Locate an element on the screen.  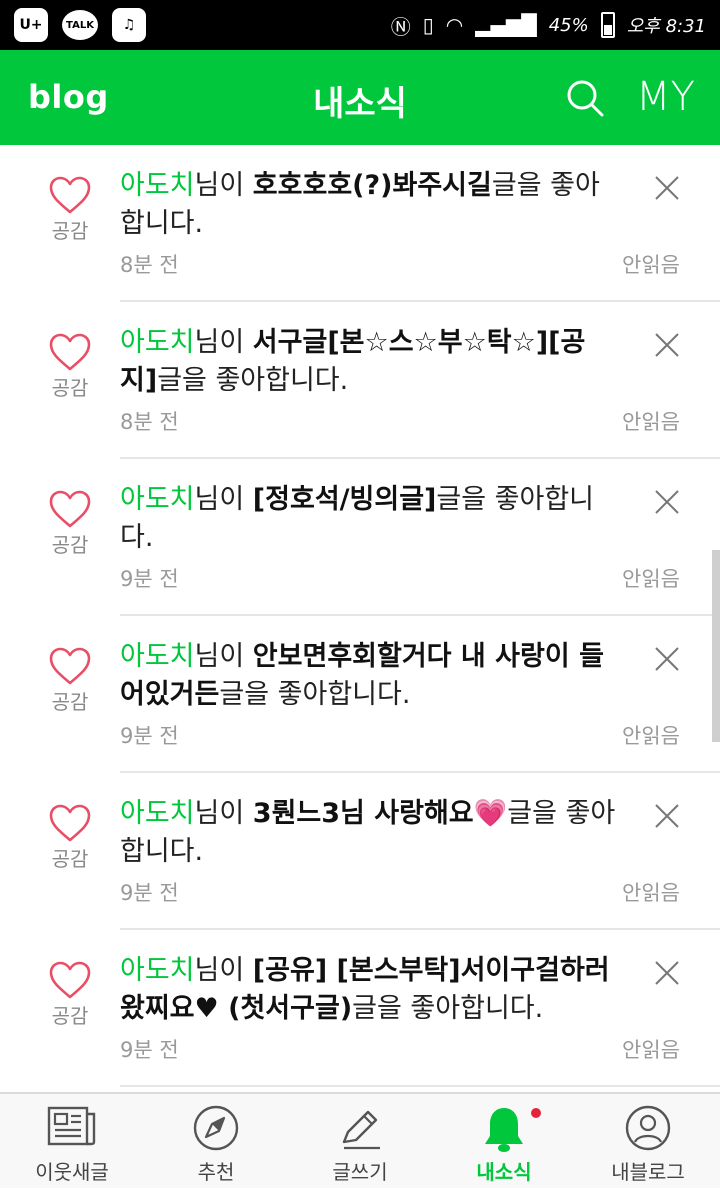
nfc-icon: Ⓝ is located at coordinates (400, 26).